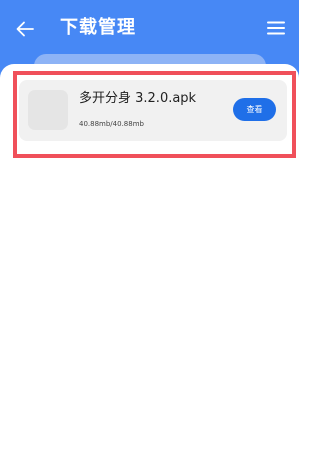 This screenshot has height=464, width=320. I want to click on hamburger-menu-icon, so click(276, 28).